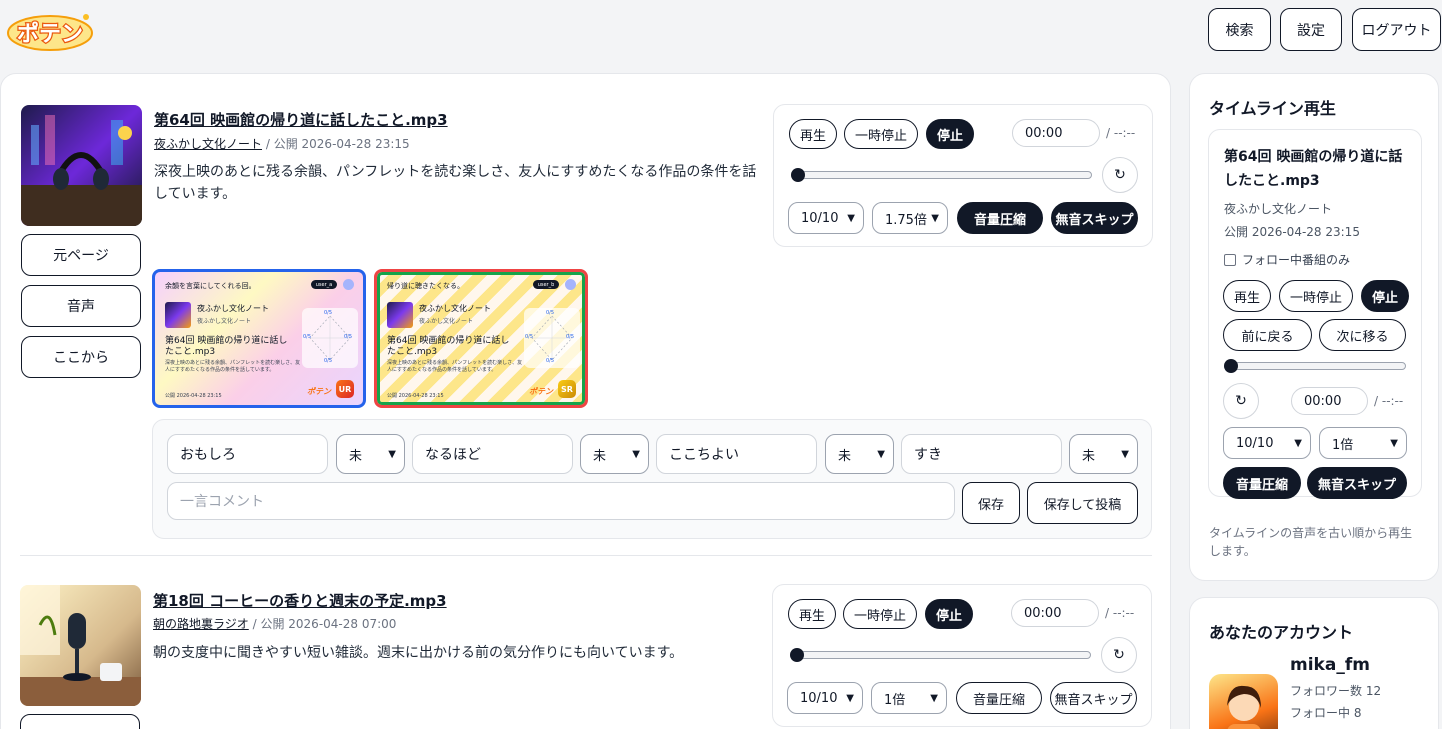 The width and height of the screenshot is (1442, 729). I want to click on radar-chart: 0/5 0/5 0/5 0/5, so click(330, 338).